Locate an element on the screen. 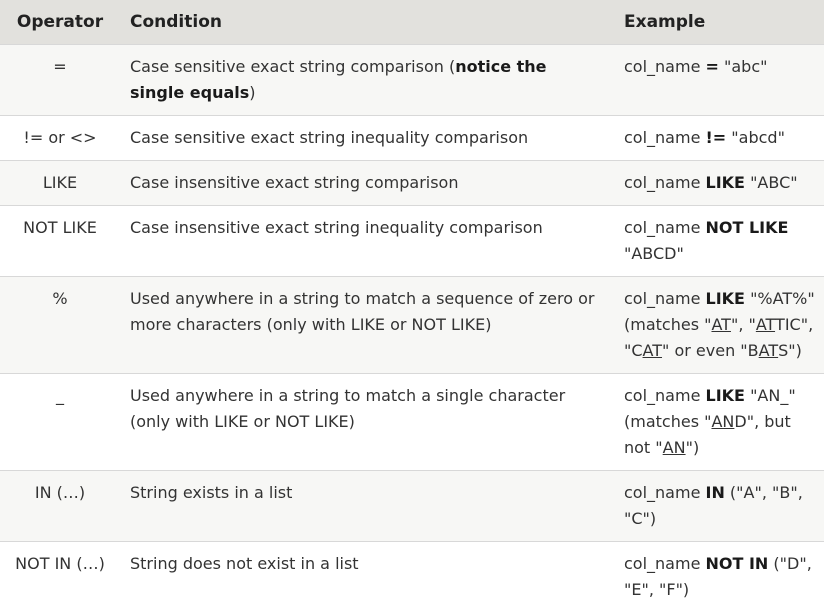 This screenshot has height=612, width=824. bold-text: != is located at coordinates (716, 137).